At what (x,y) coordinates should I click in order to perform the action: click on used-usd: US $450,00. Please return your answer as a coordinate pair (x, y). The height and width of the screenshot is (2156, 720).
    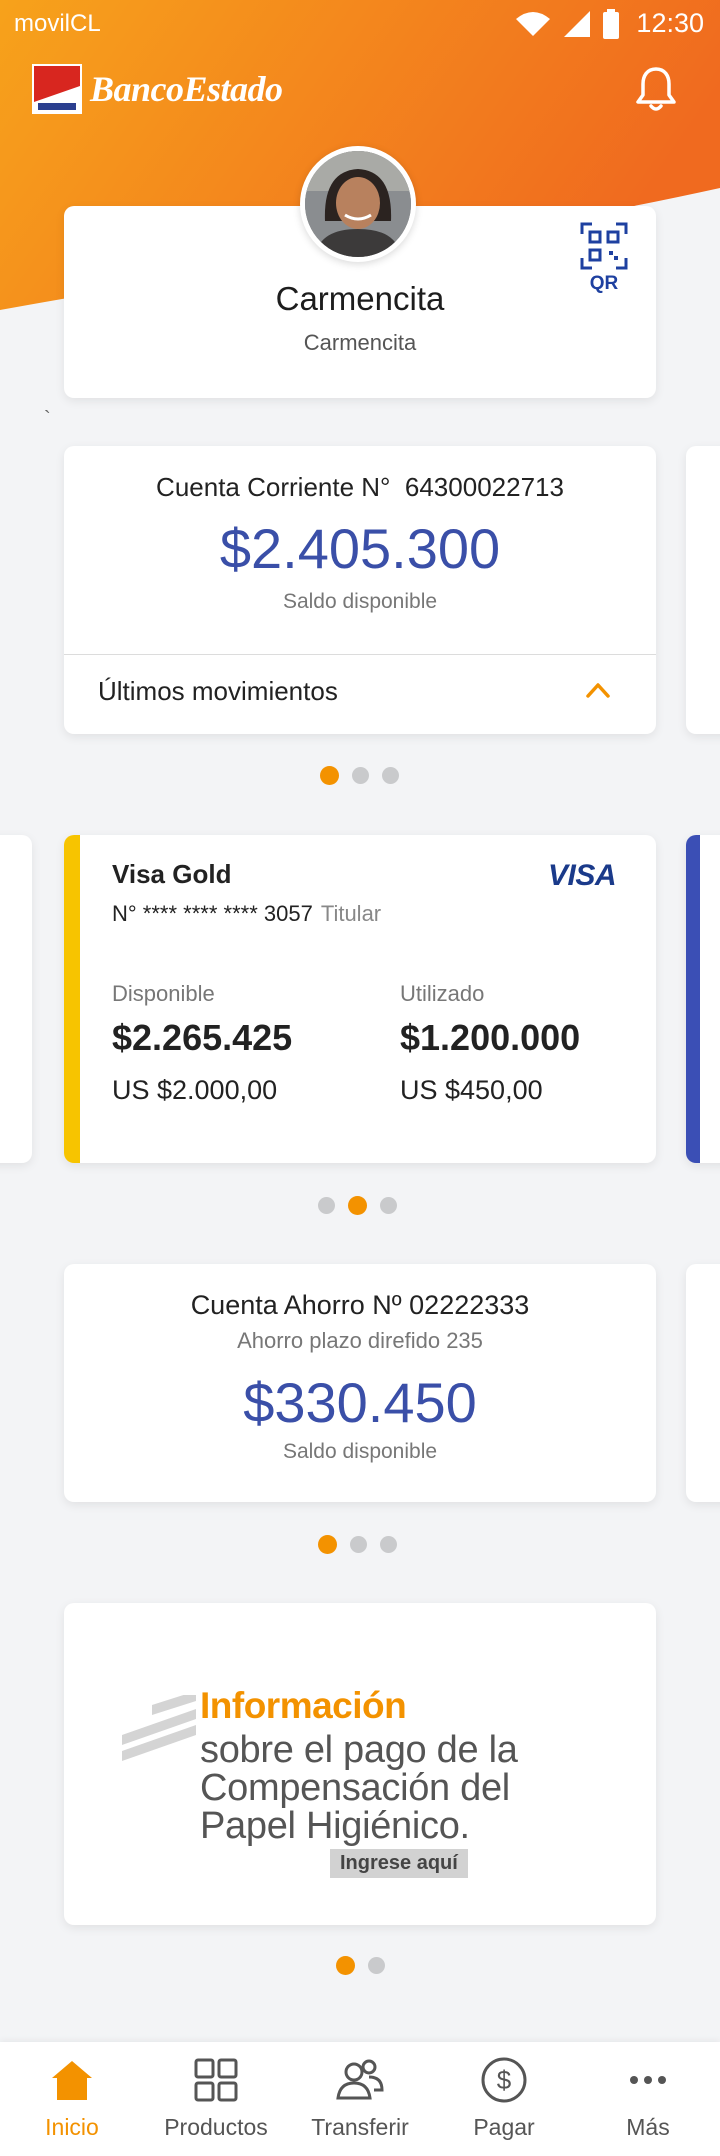
    Looking at the image, I should click on (471, 1090).